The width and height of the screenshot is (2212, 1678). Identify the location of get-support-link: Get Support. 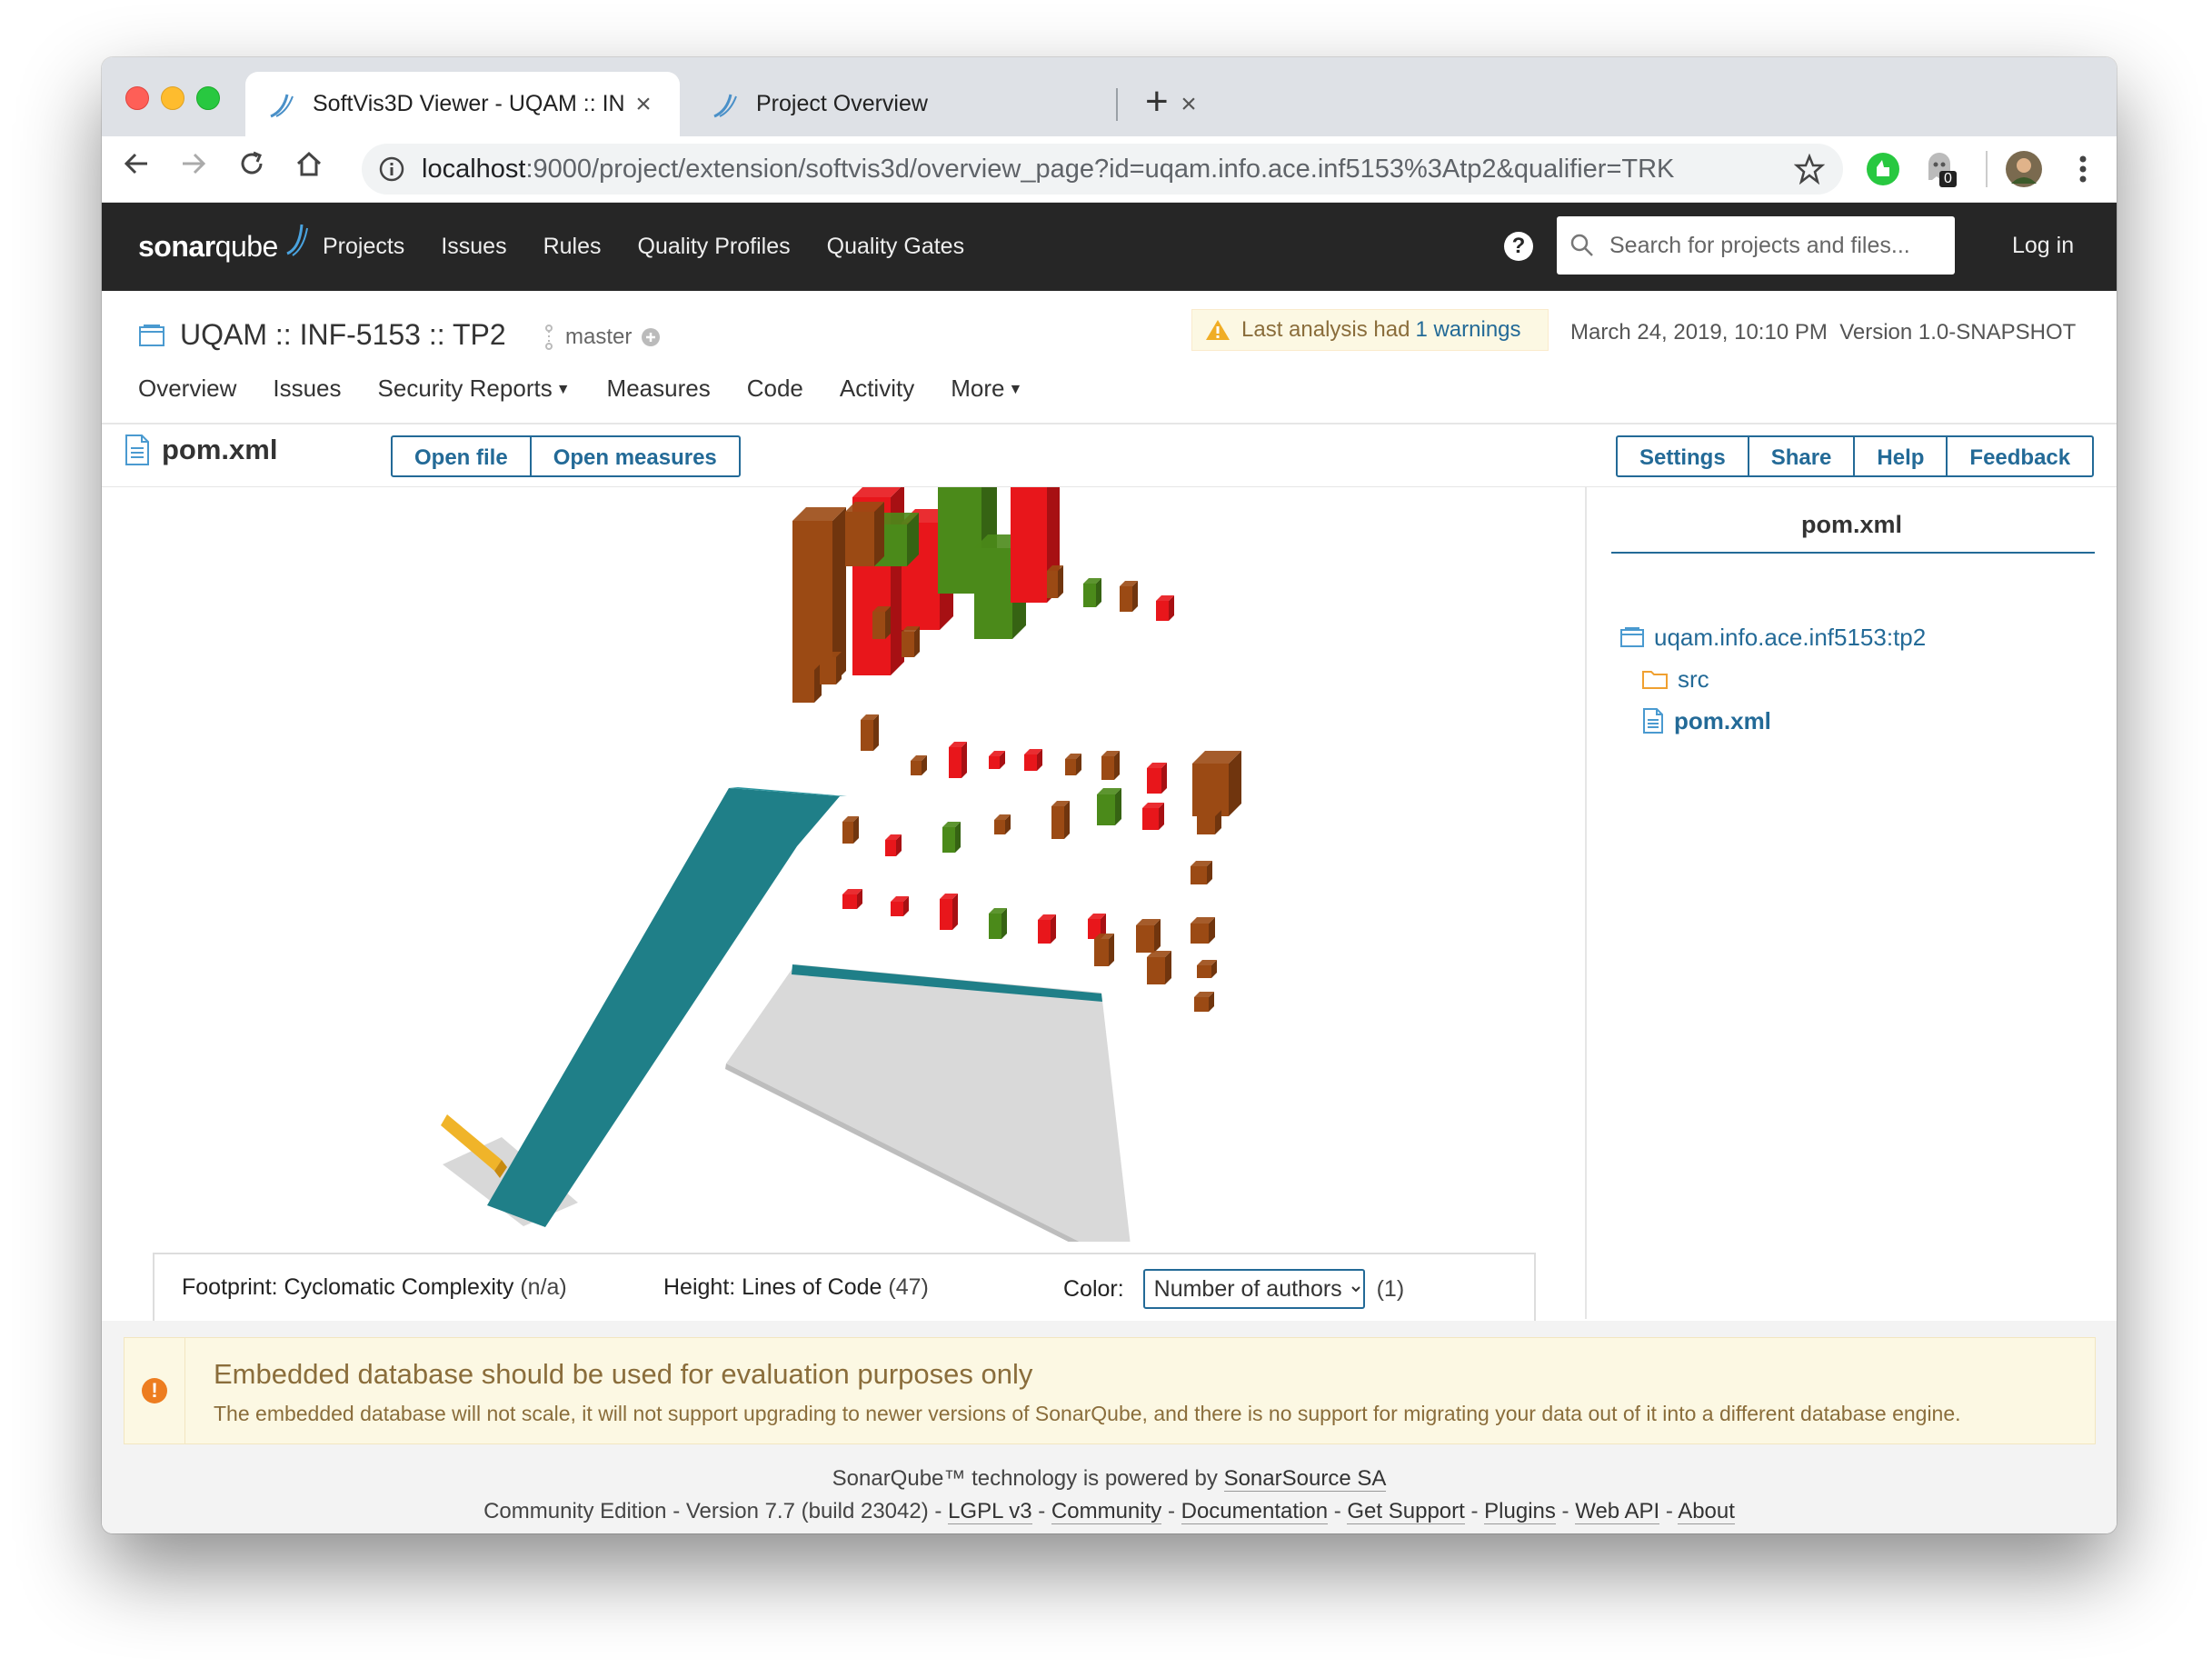
(1406, 1511).